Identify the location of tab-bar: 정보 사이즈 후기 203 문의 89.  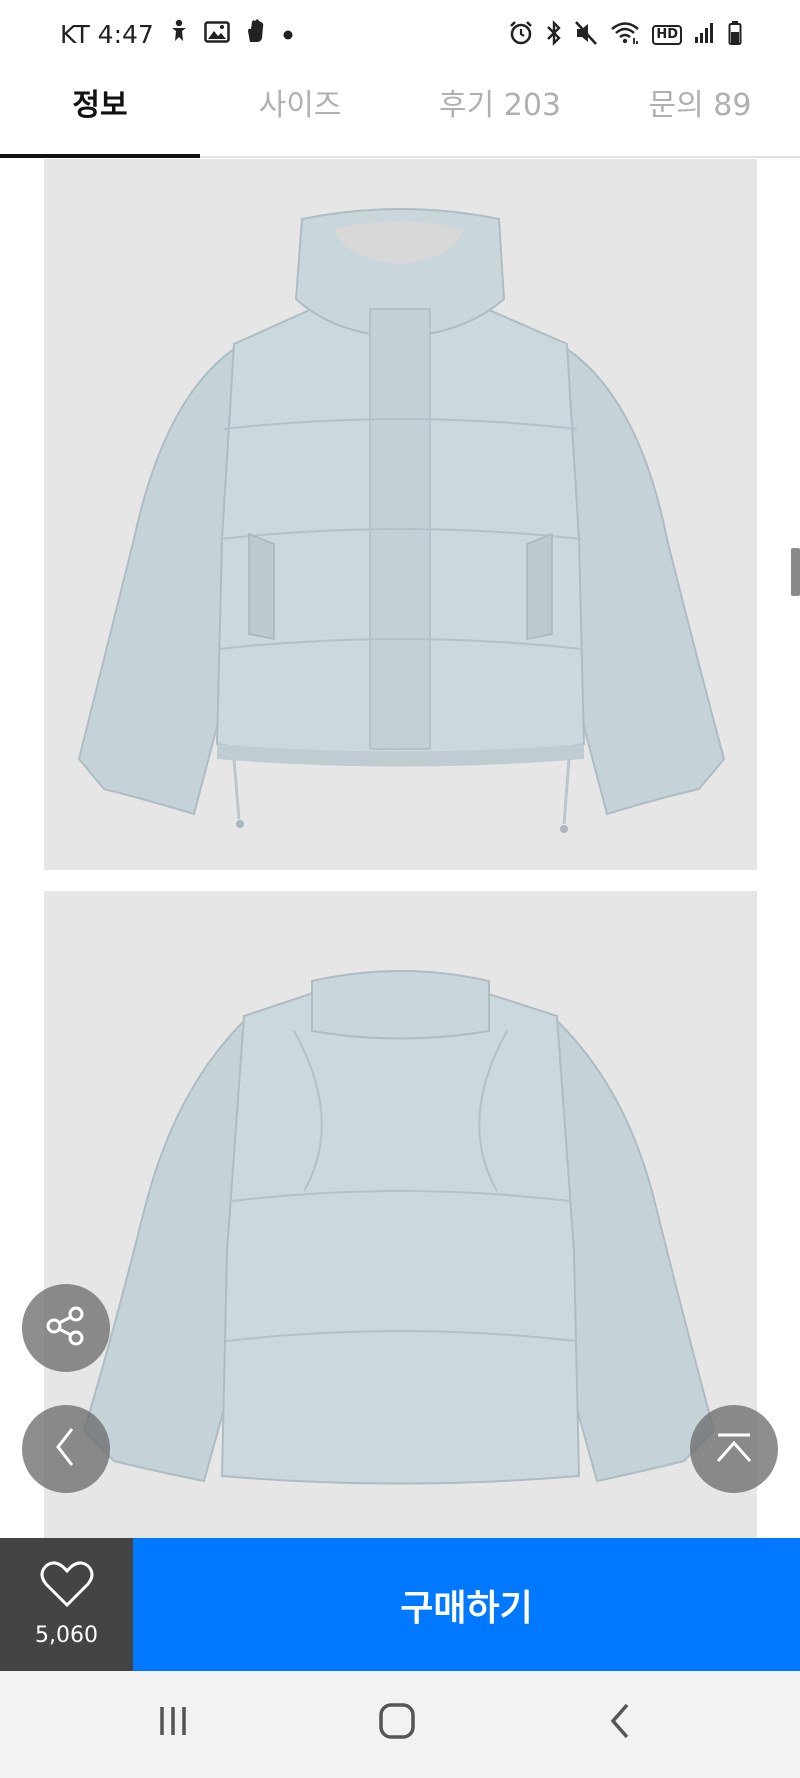
(400, 114).